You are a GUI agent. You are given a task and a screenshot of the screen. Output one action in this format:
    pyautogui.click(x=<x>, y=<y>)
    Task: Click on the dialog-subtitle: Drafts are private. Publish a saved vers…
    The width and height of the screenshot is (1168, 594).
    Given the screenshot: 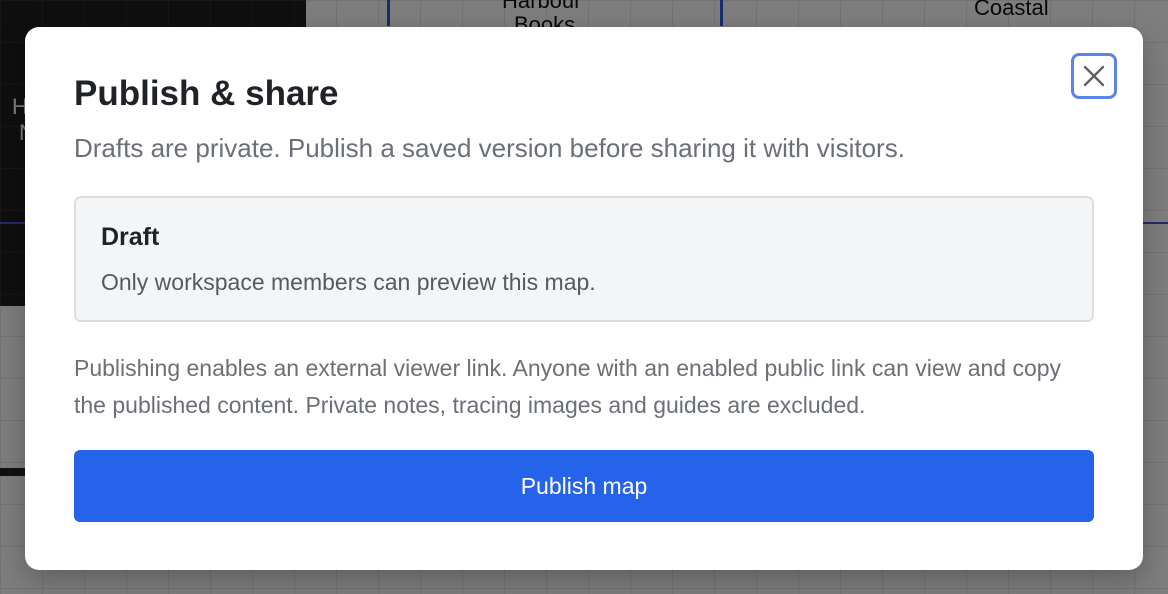 What is the action you would take?
    pyautogui.click(x=489, y=148)
    